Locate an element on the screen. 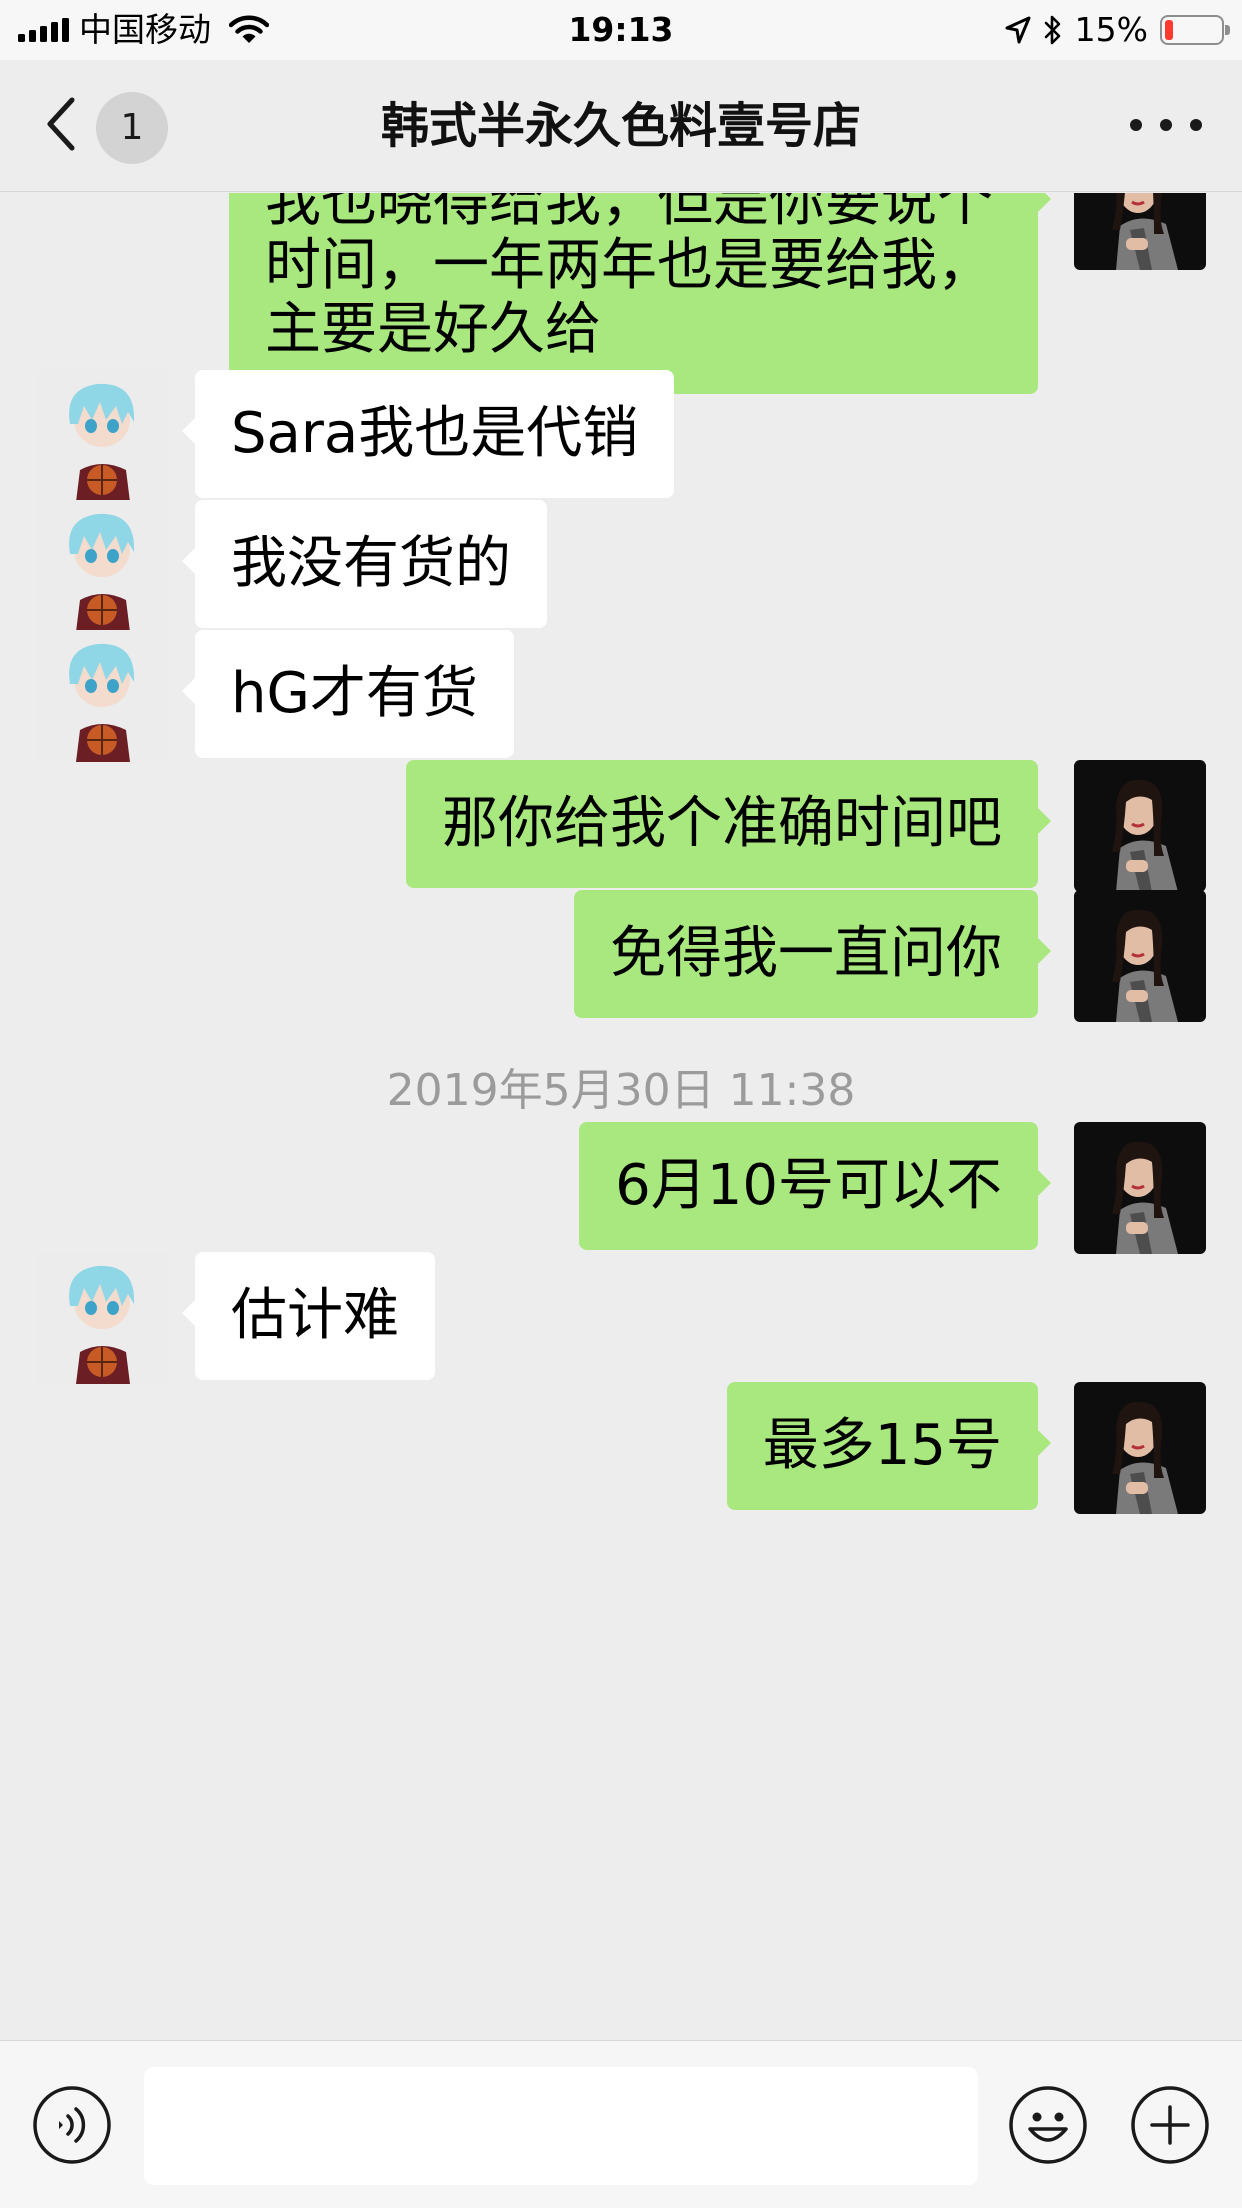 This screenshot has height=2208, width=1242. input-bar is located at coordinates (621, 2124).